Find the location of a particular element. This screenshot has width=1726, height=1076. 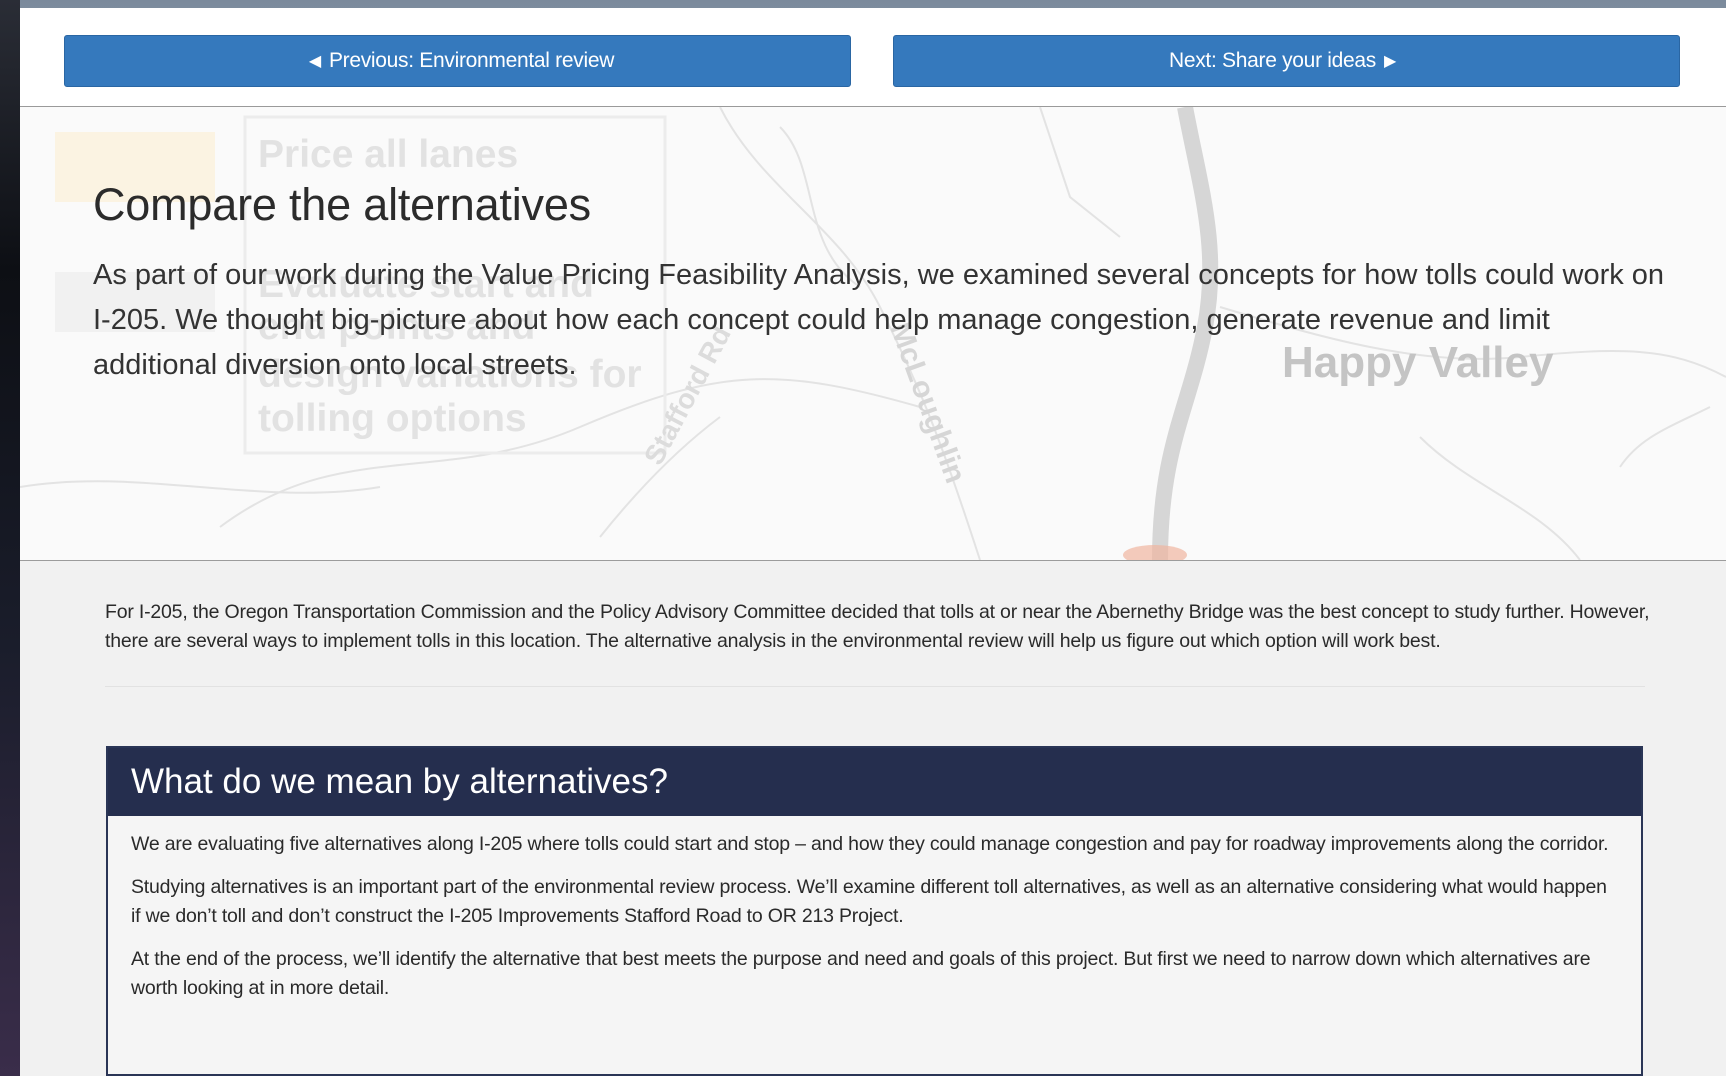

previous-button-label: Previous: Environmental review is located at coordinates (471, 60).